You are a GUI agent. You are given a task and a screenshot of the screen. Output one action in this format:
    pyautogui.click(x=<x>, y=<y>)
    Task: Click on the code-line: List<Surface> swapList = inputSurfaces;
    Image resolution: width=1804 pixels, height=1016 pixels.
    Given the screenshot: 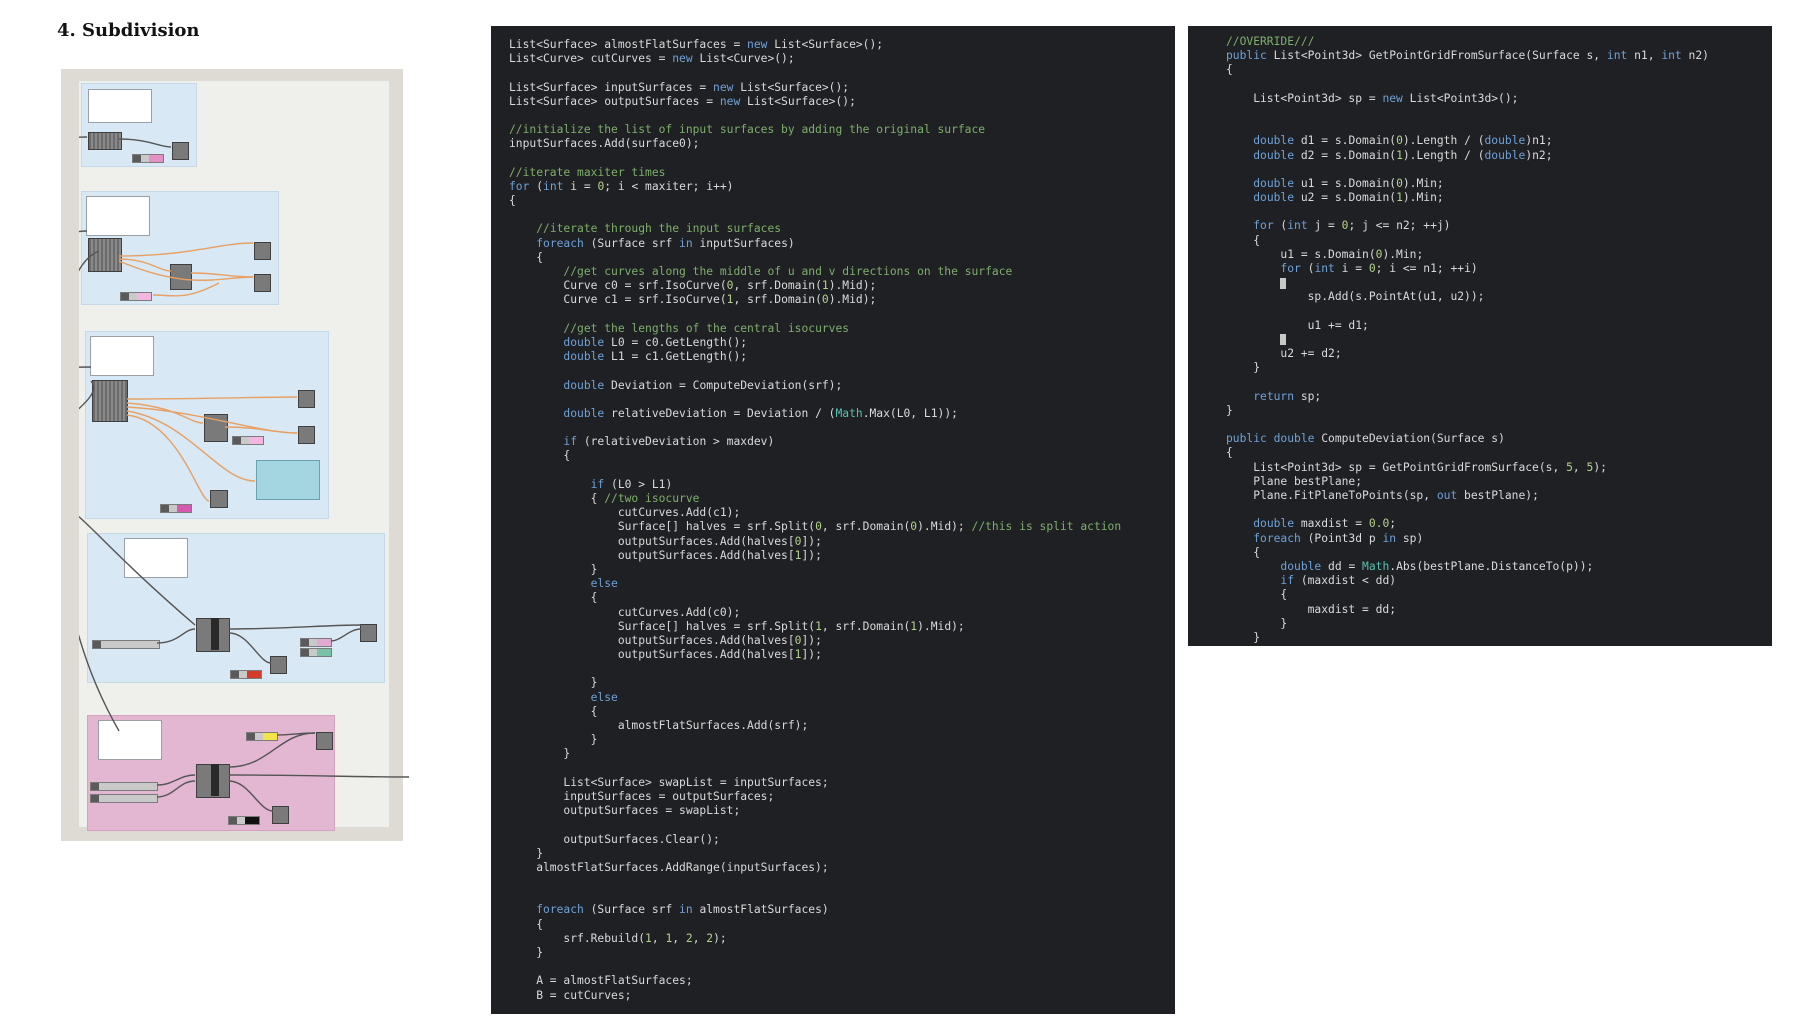 What is the action you would take?
    pyautogui.click(x=669, y=782)
    